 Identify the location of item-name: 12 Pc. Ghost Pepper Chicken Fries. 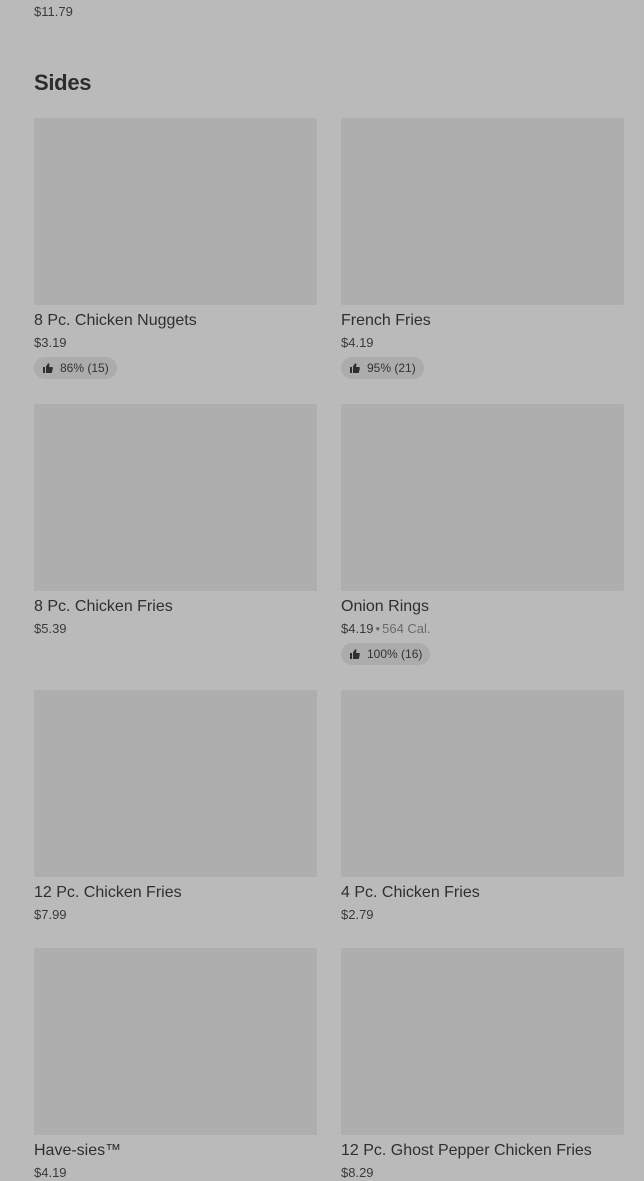
(482, 1151).